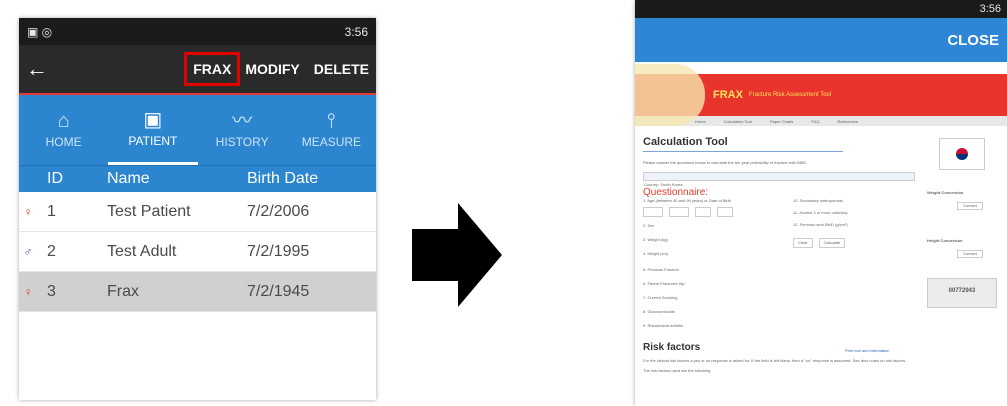 This screenshot has width=1007, height=406. I want to click on print-link: Print tool and information, so click(867, 351).